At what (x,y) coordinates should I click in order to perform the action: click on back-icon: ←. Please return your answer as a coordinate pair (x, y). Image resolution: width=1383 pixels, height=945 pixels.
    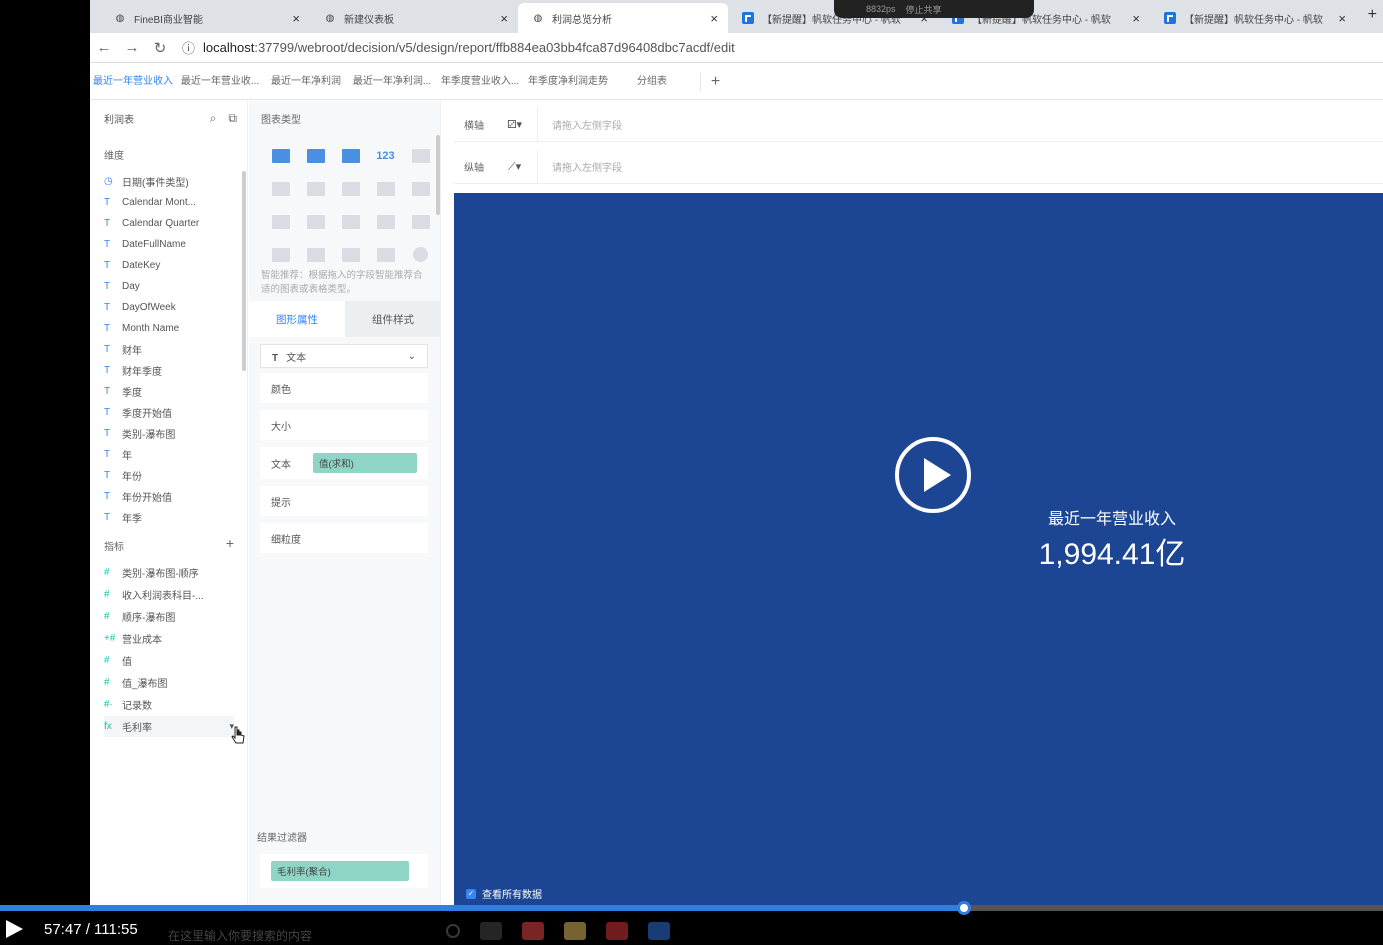
    Looking at the image, I should click on (104, 47).